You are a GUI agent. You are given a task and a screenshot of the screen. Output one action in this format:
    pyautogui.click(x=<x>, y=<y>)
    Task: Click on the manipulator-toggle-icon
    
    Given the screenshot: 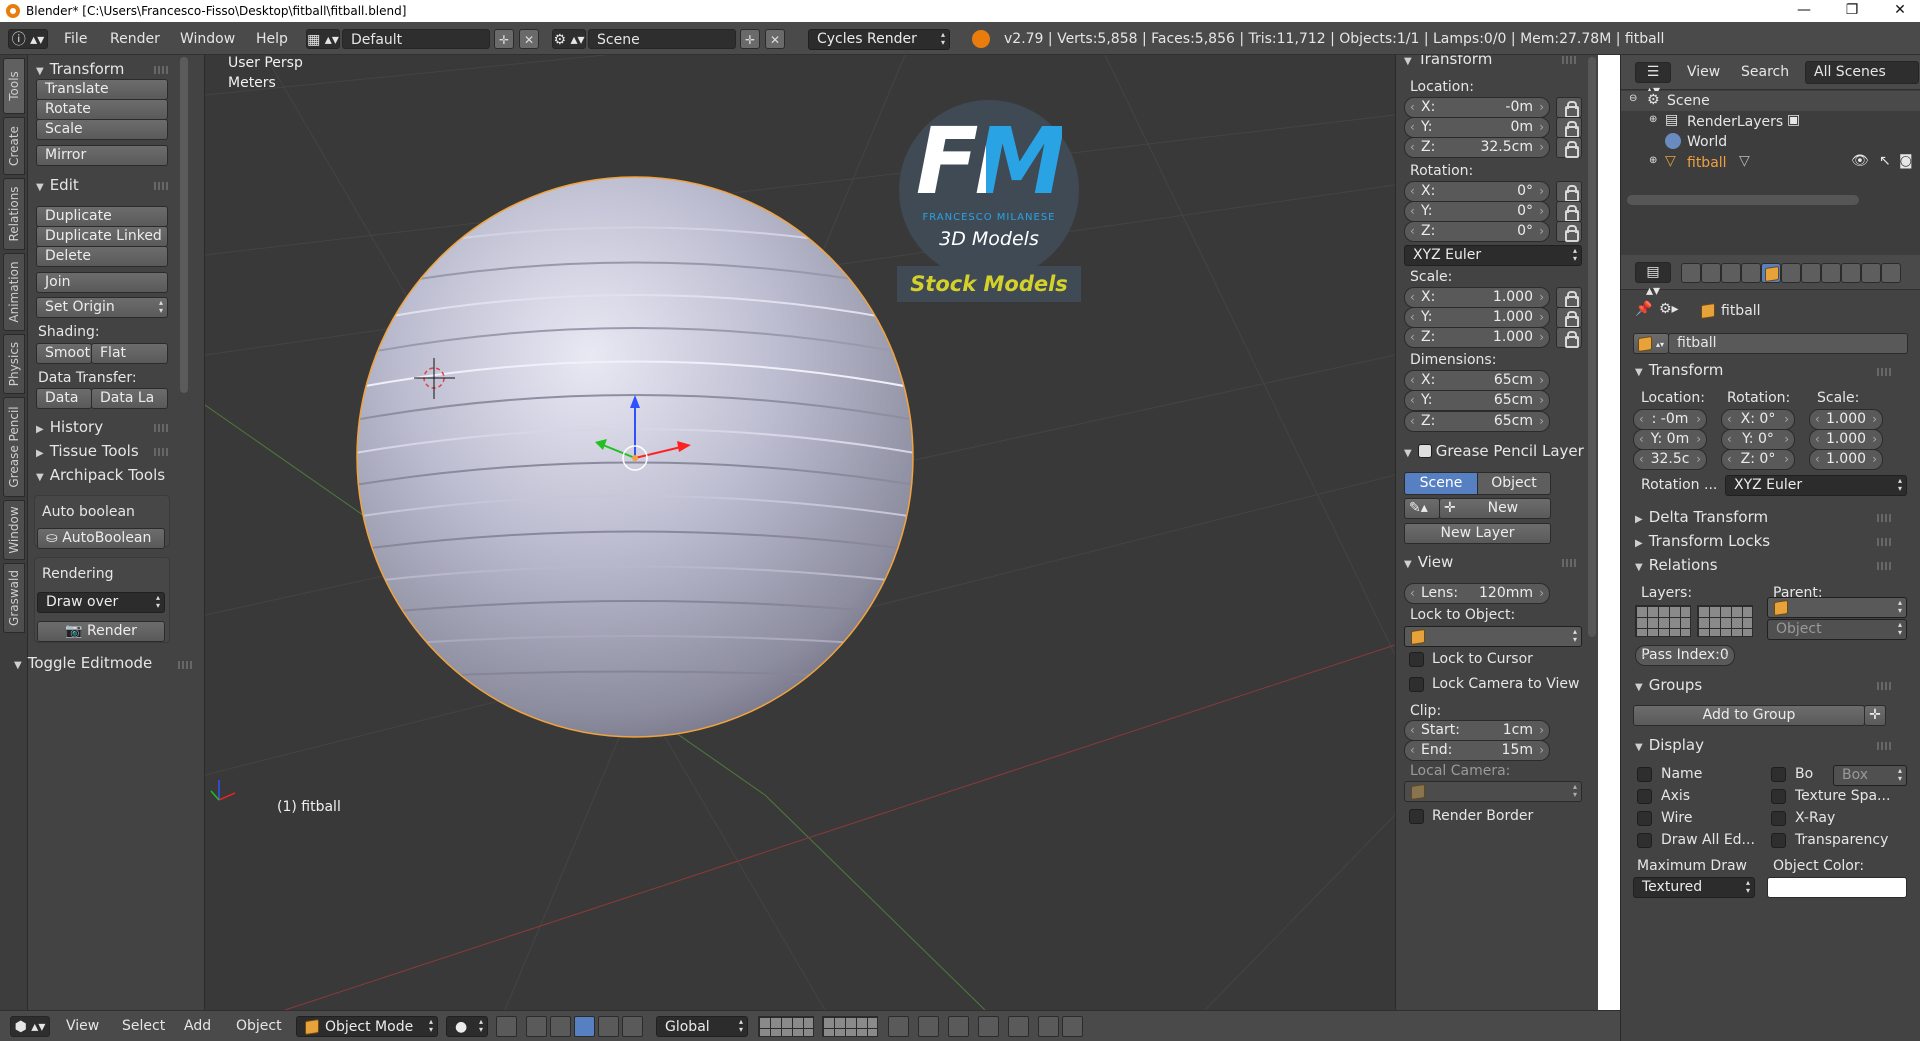 What is the action you would take?
    pyautogui.click(x=536, y=1026)
    